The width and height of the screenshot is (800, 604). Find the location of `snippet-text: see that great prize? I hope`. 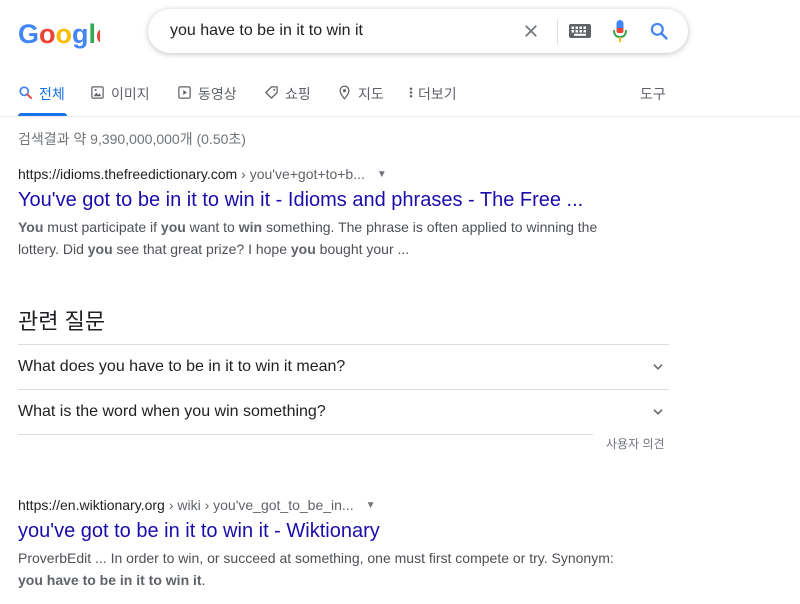

snippet-text: see that great prize? I hope is located at coordinates (201, 249).